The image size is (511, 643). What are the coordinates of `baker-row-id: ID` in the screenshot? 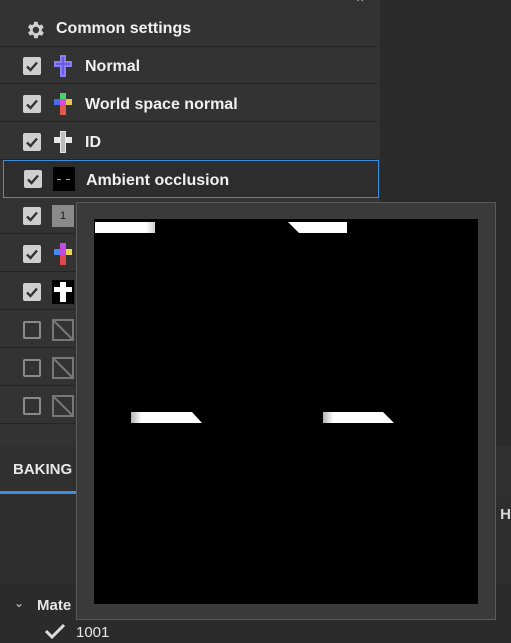 It's located at (189, 142).